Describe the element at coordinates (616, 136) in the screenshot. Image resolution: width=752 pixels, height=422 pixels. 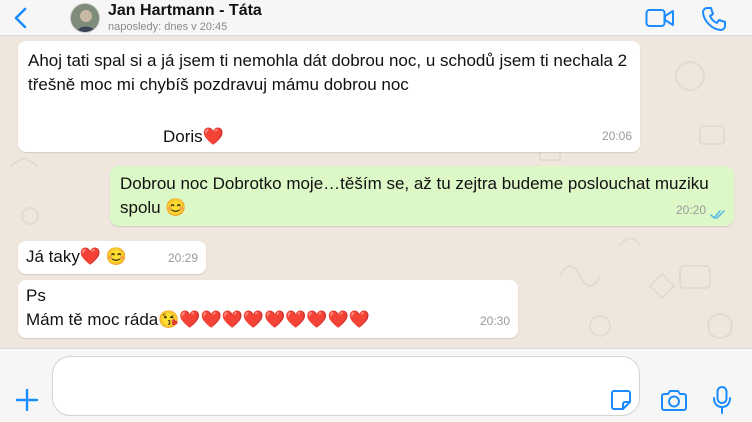
I see `message-time: 20:06` at that location.